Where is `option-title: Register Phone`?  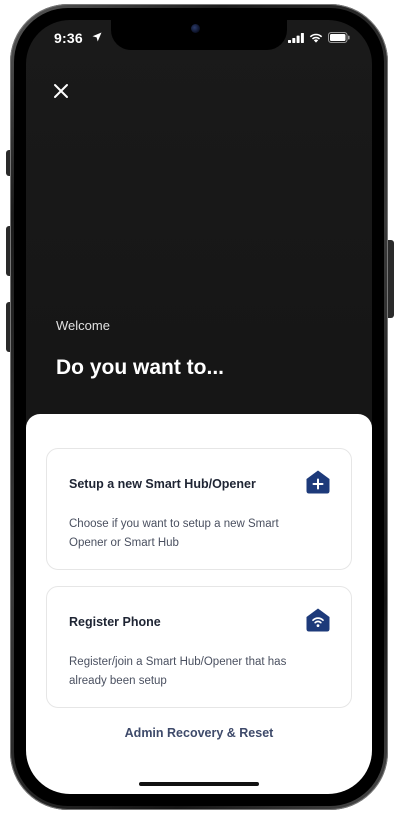
option-title: Register Phone is located at coordinates (115, 622).